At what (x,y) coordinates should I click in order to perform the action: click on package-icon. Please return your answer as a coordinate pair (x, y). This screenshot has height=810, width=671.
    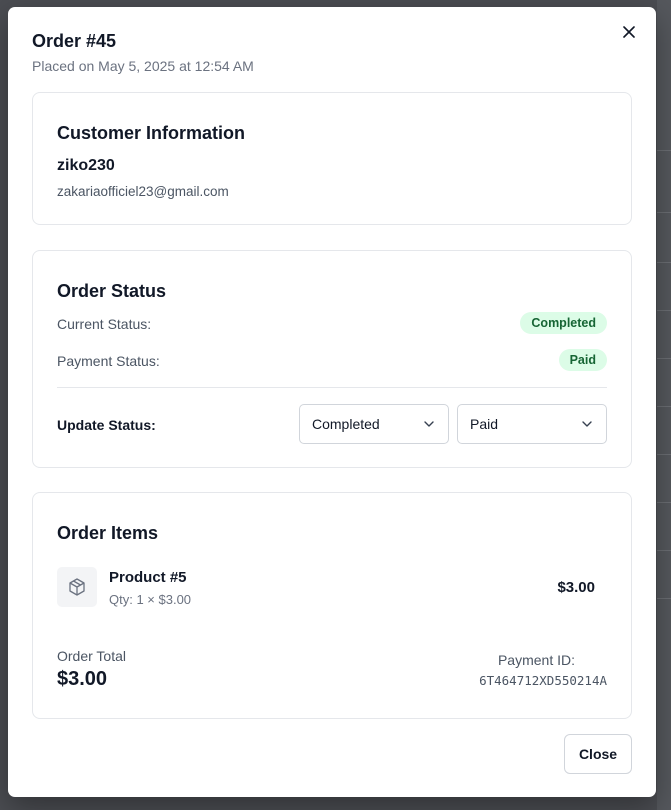
    Looking at the image, I should click on (77, 587).